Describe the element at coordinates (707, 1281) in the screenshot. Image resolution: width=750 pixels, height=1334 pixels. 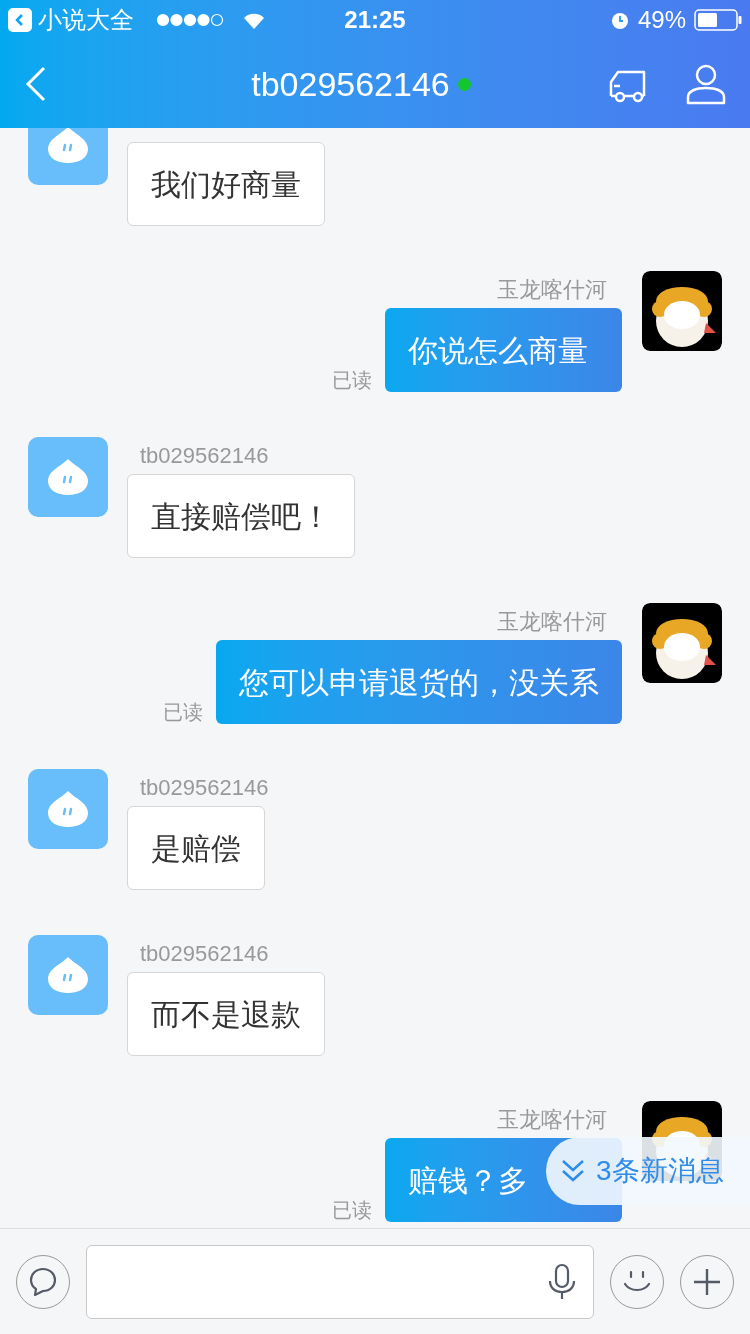
I see `plus-icon` at that location.